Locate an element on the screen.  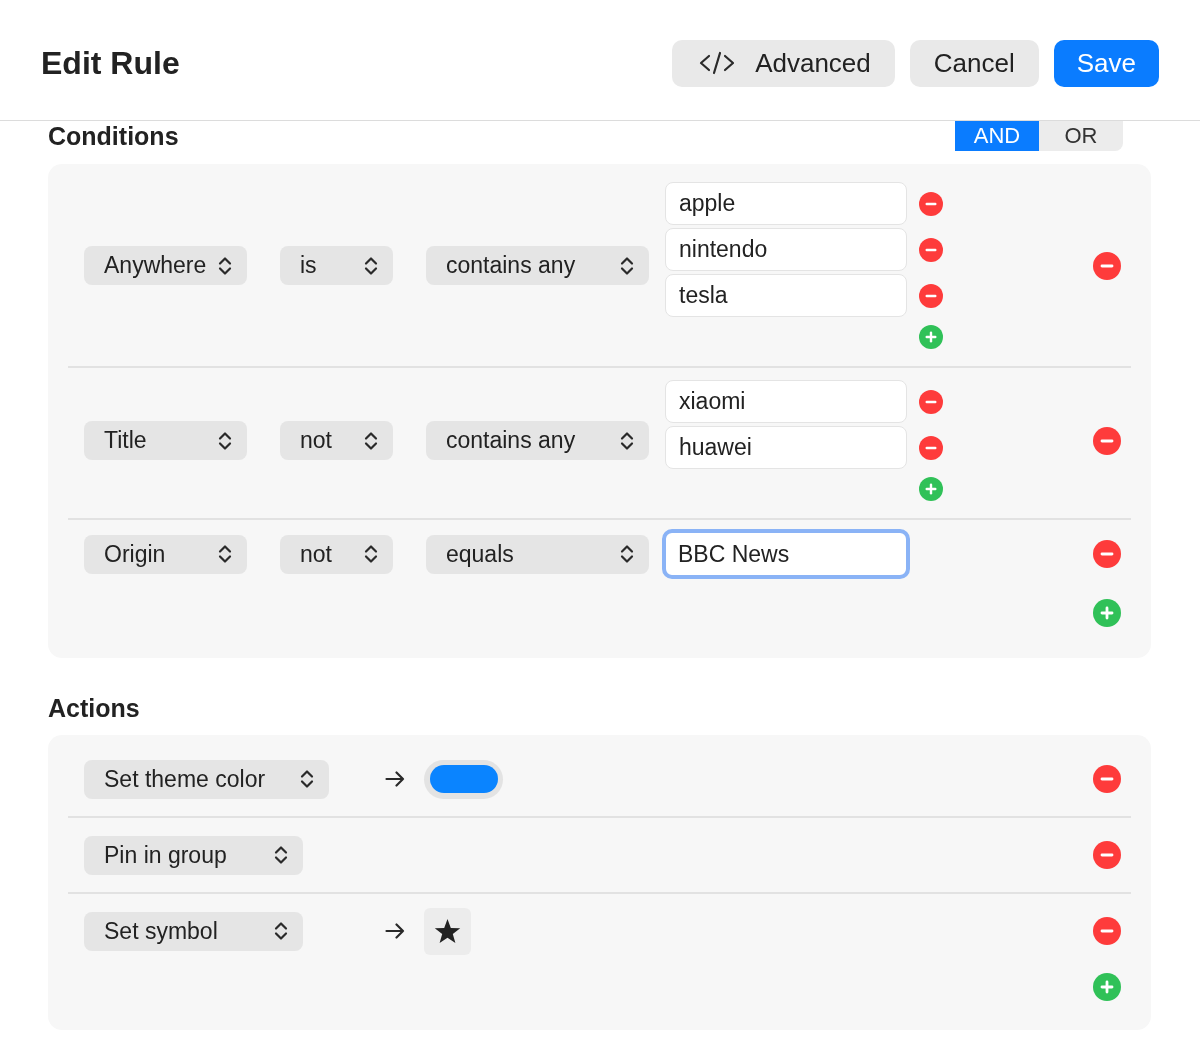
field-picker: Anywhere is located at coordinates (165, 265).